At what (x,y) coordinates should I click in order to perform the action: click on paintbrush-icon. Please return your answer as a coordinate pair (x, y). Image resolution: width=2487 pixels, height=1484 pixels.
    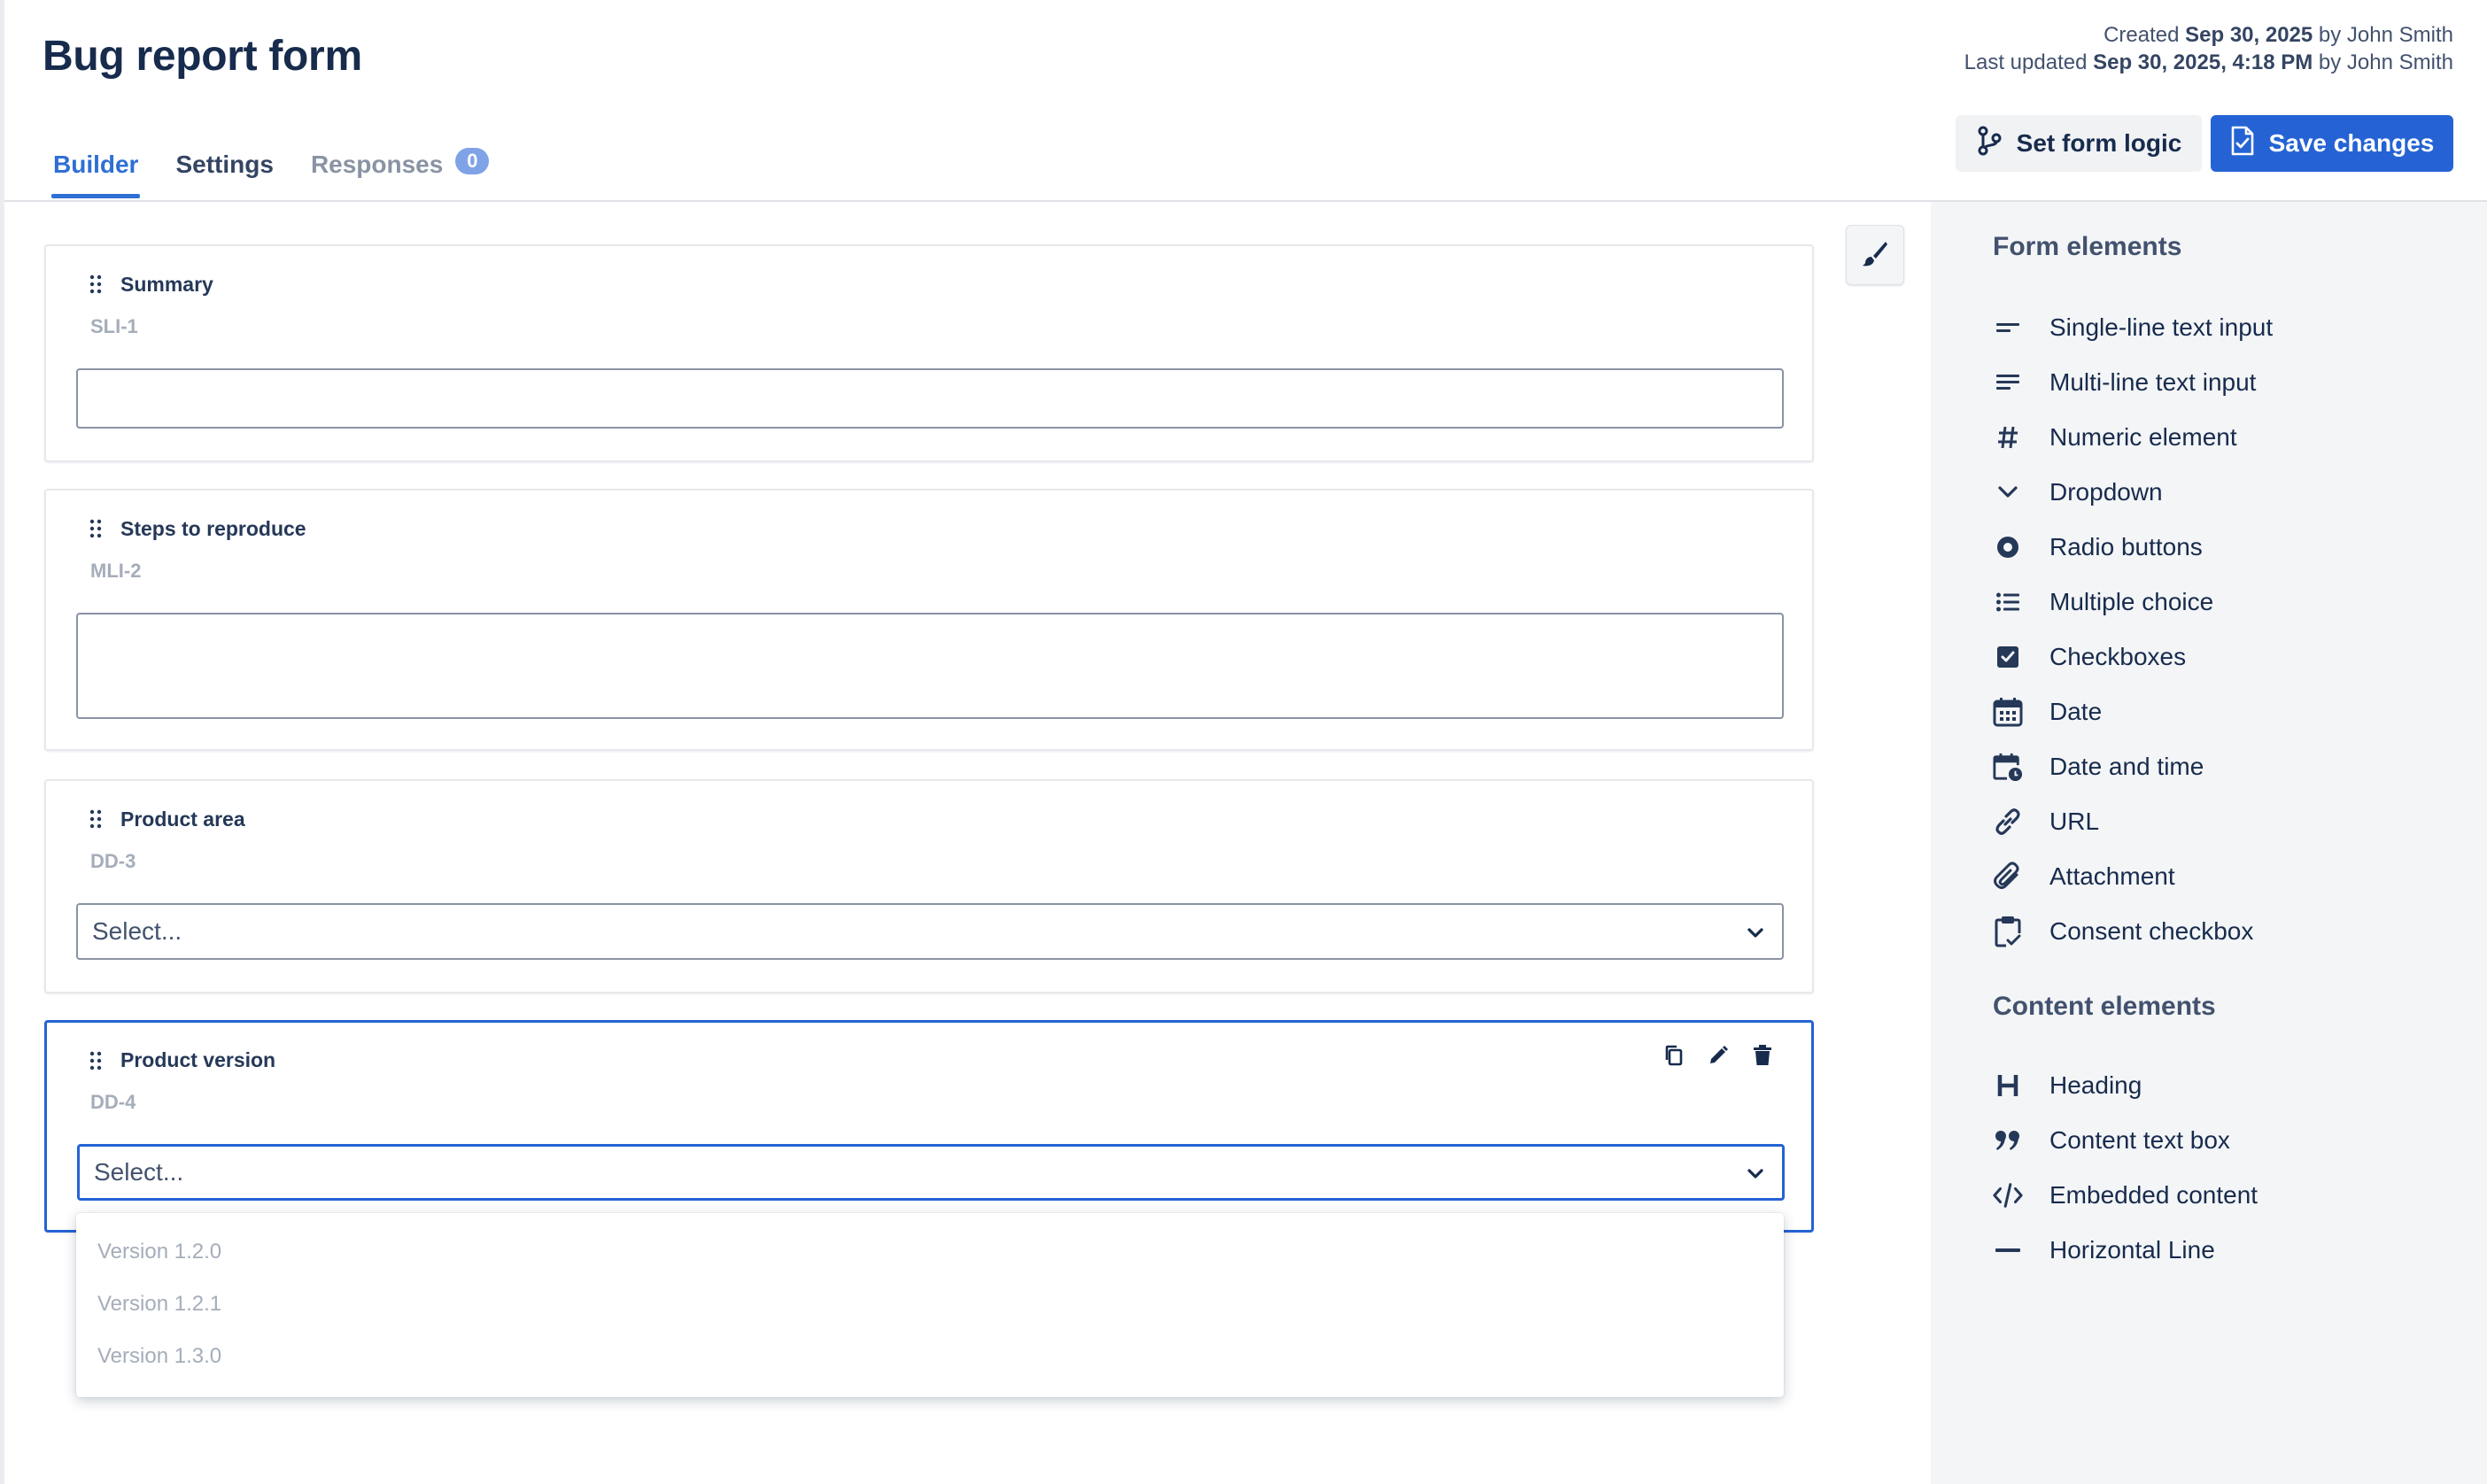
    Looking at the image, I should click on (1875, 255).